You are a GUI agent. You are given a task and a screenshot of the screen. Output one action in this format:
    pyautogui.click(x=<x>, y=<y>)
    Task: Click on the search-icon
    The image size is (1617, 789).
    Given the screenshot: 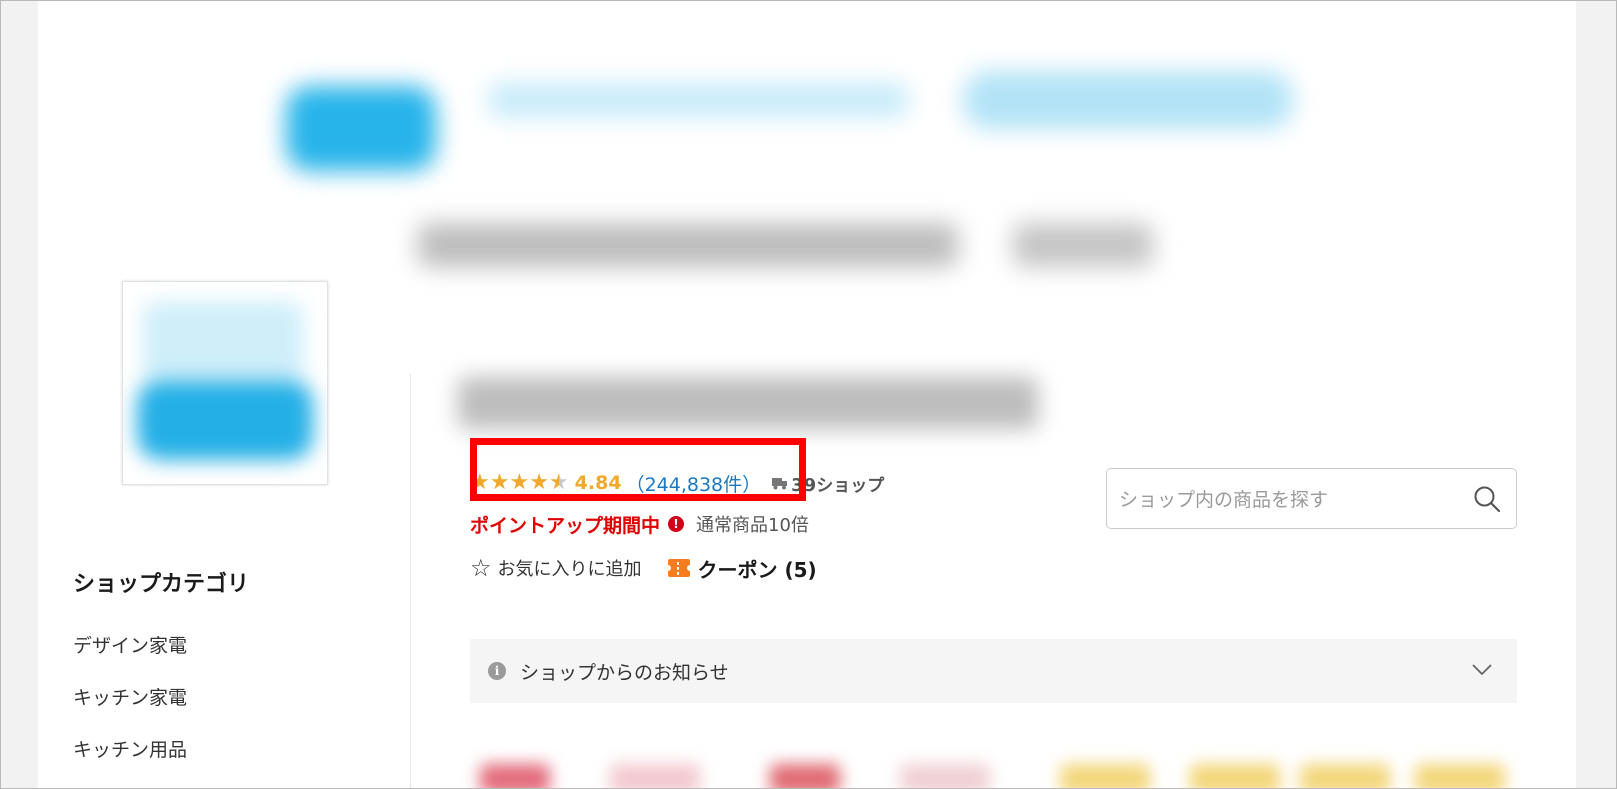 What is the action you would take?
    pyautogui.click(x=1487, y=499)
    